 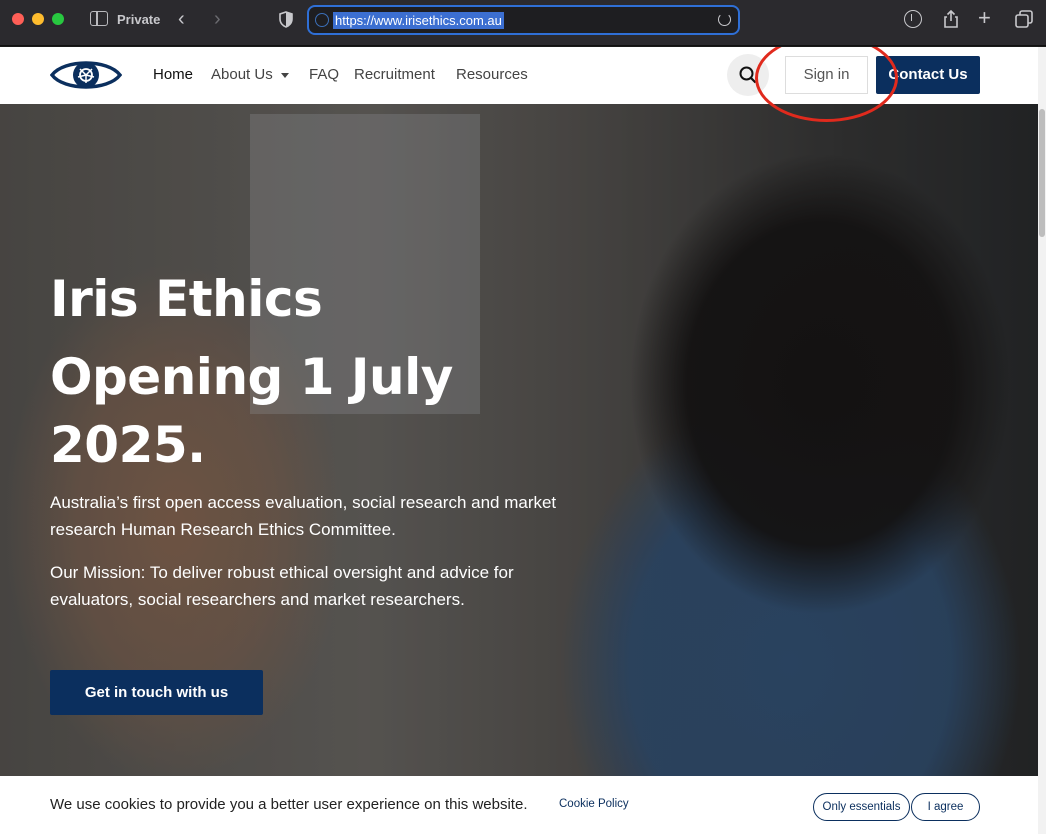 What do you see at coordinates (1024, 19) in the screenshot?
I see `tab-overview-icon` at bounding box center [1024, 19].